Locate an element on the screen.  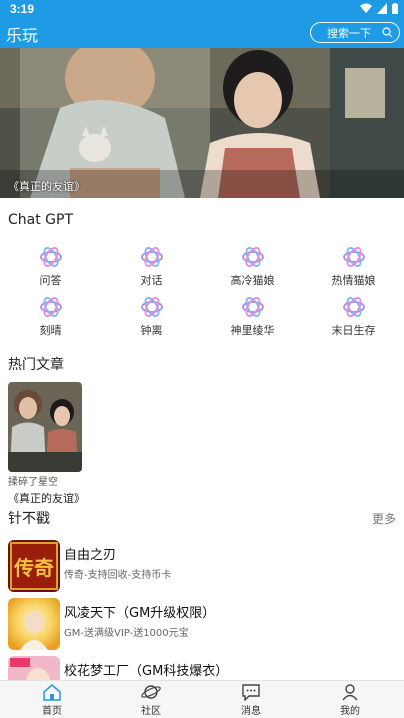
chatgpt-item-duihua: 对话 is located at coordinates (151, 266).